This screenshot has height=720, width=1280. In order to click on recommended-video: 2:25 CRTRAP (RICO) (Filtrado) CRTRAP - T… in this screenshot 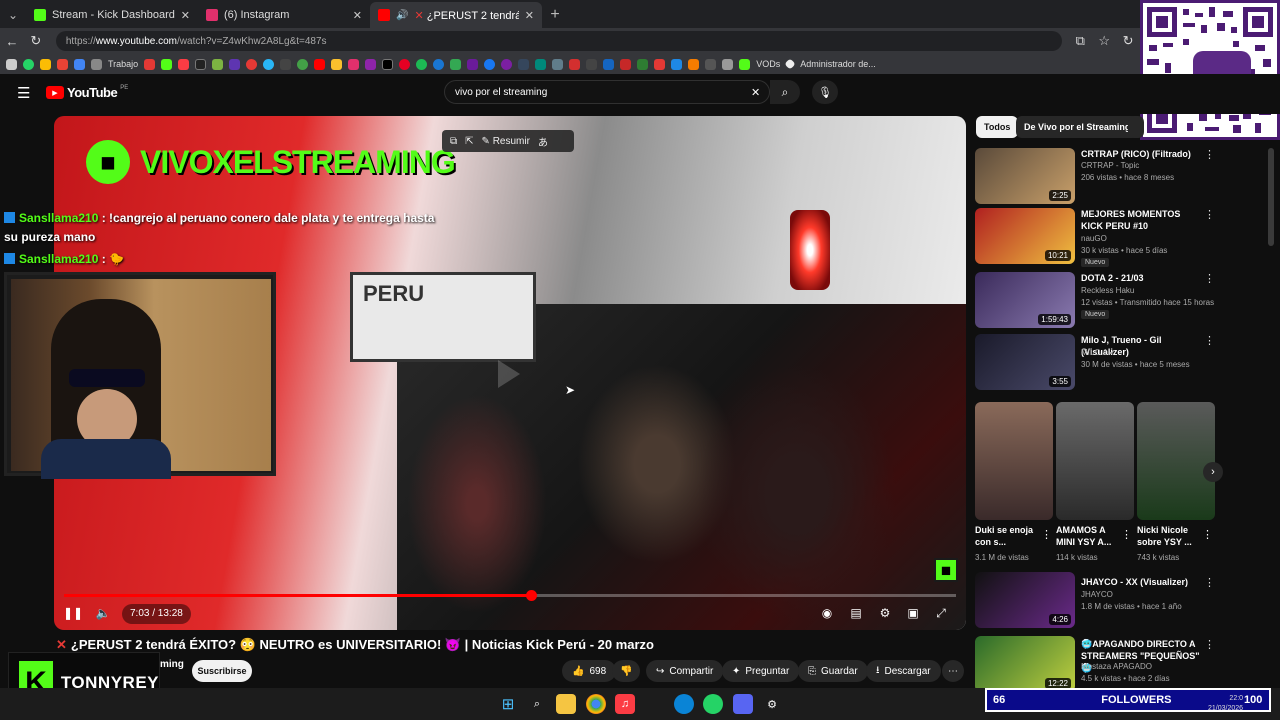, I will do `click(1096, 177)`.